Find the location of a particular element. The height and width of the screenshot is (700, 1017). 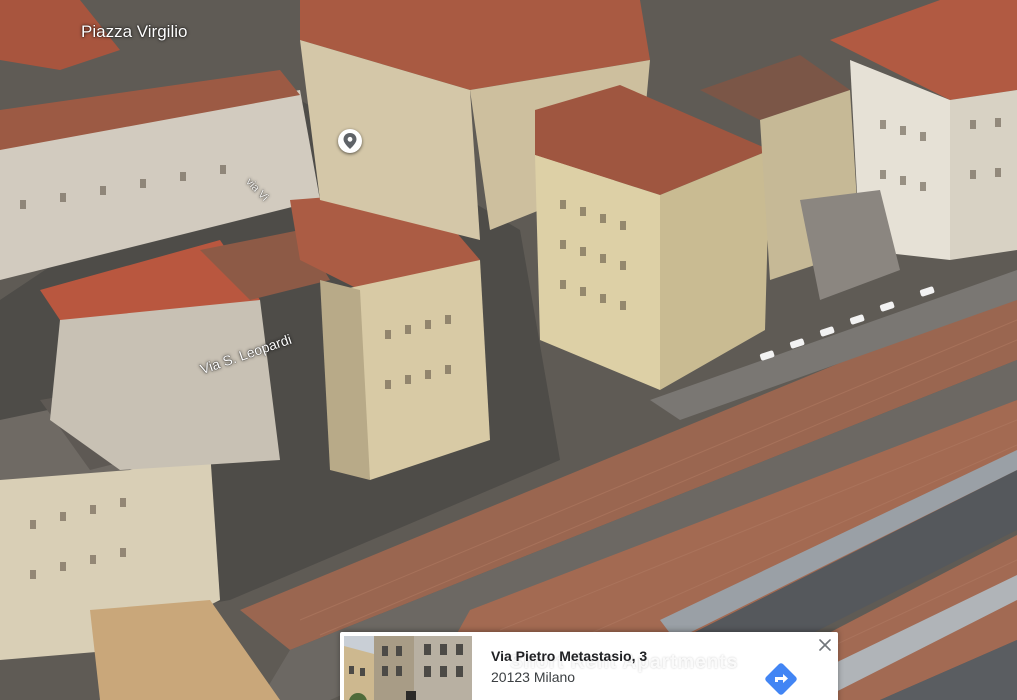

place-address: Via Pietro Metastasio, 3 is located at coordinates (569, 656).